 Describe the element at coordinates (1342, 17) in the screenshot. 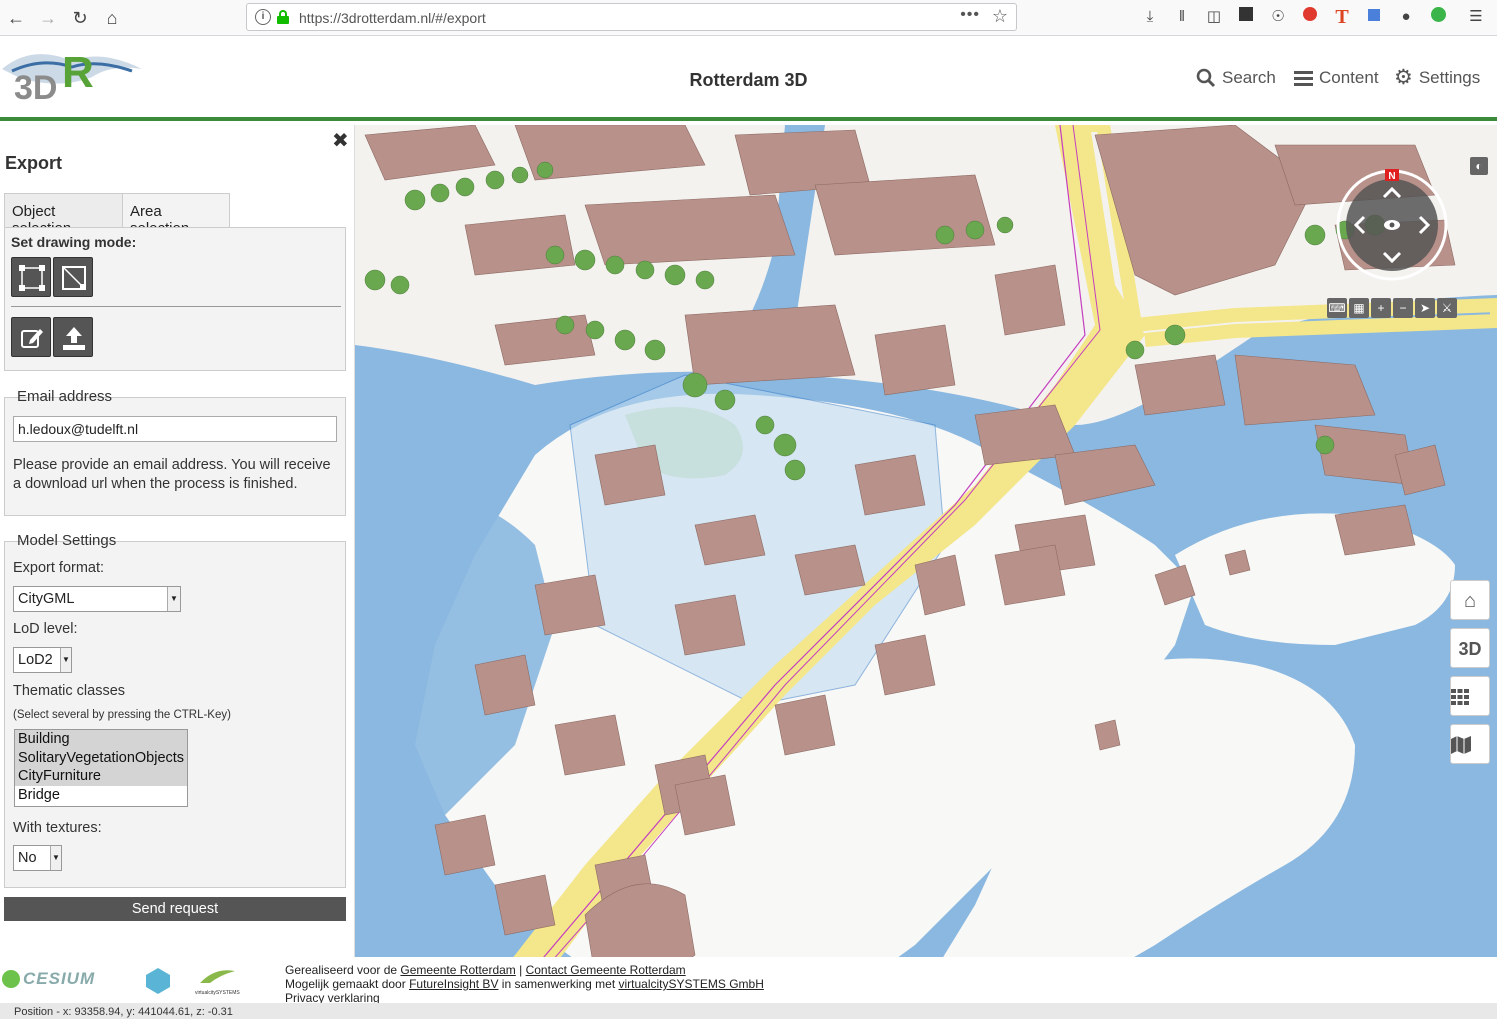

I see `translate-t-icon: T` at that location.